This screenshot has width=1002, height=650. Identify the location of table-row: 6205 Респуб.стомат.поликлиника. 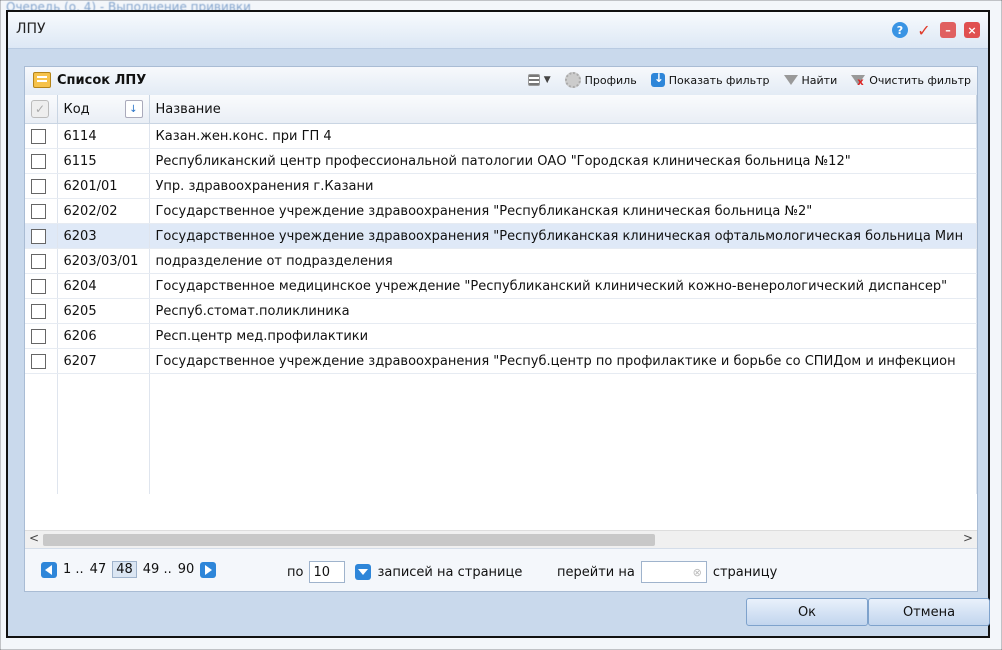
(501, 311).